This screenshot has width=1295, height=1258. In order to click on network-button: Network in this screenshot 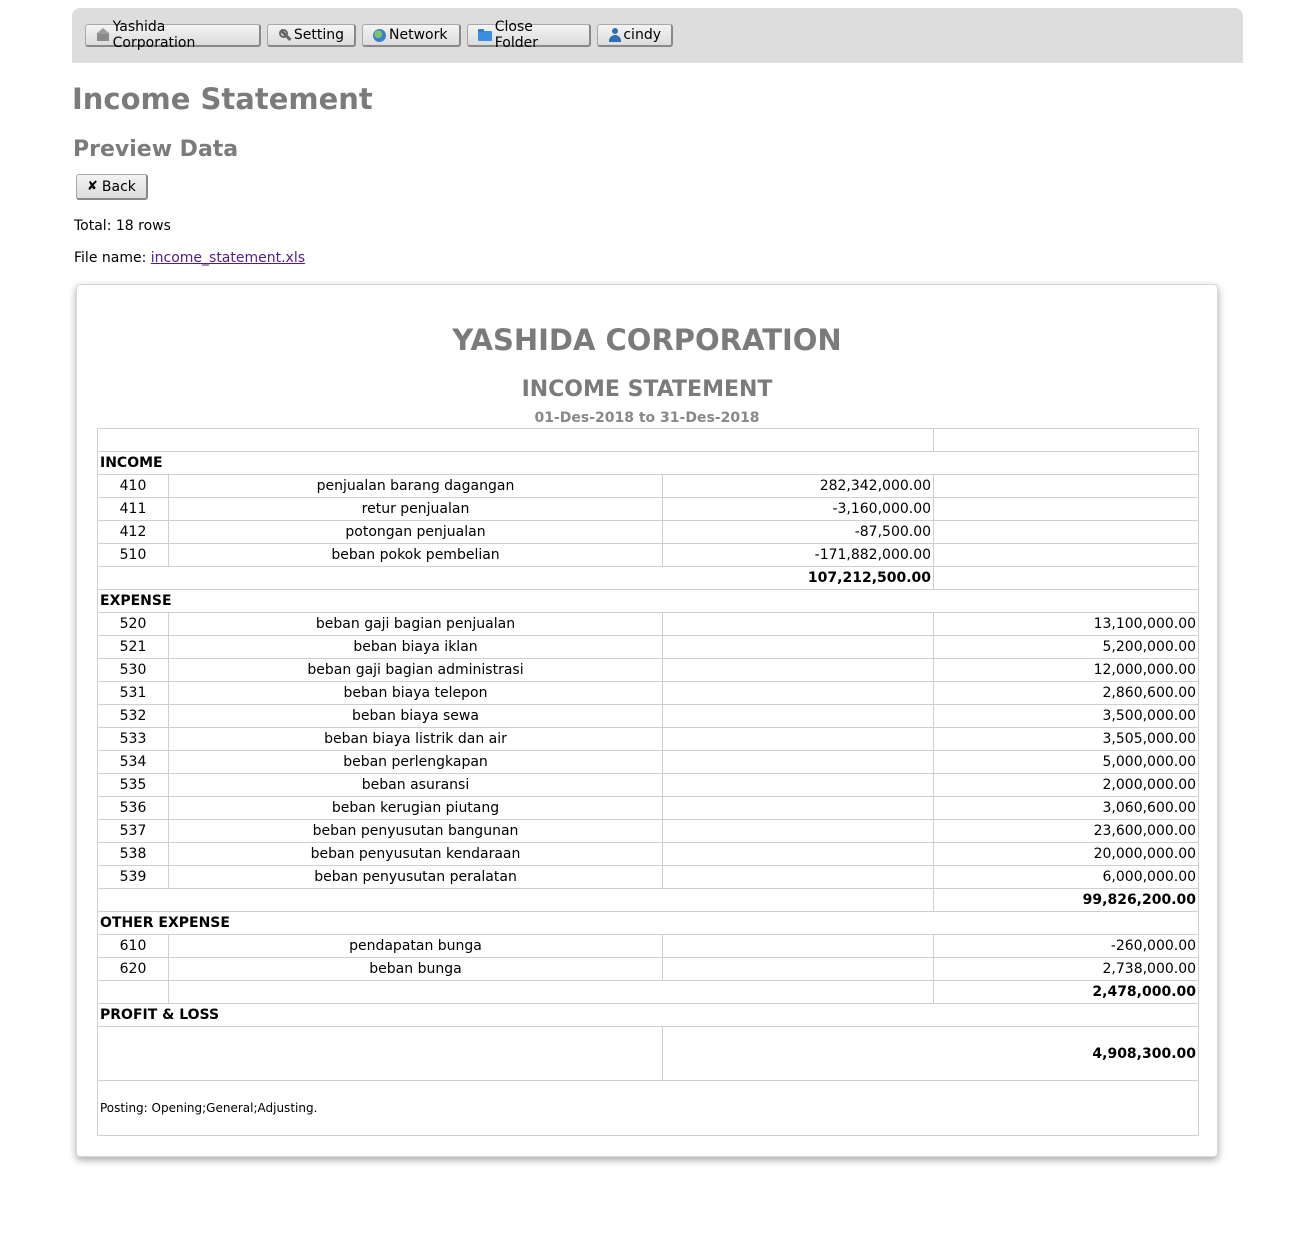, I will do `click(411, 35)`.